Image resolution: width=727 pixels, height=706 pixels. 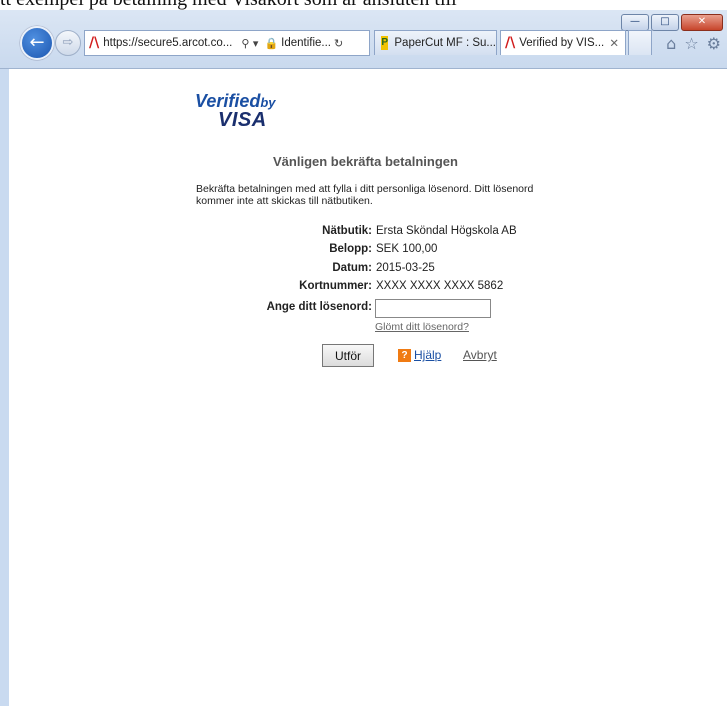 What do you see at coordinates (665, 22) in the screenshot?
I see `maximize-button: □` at bounding box center [665, 22].